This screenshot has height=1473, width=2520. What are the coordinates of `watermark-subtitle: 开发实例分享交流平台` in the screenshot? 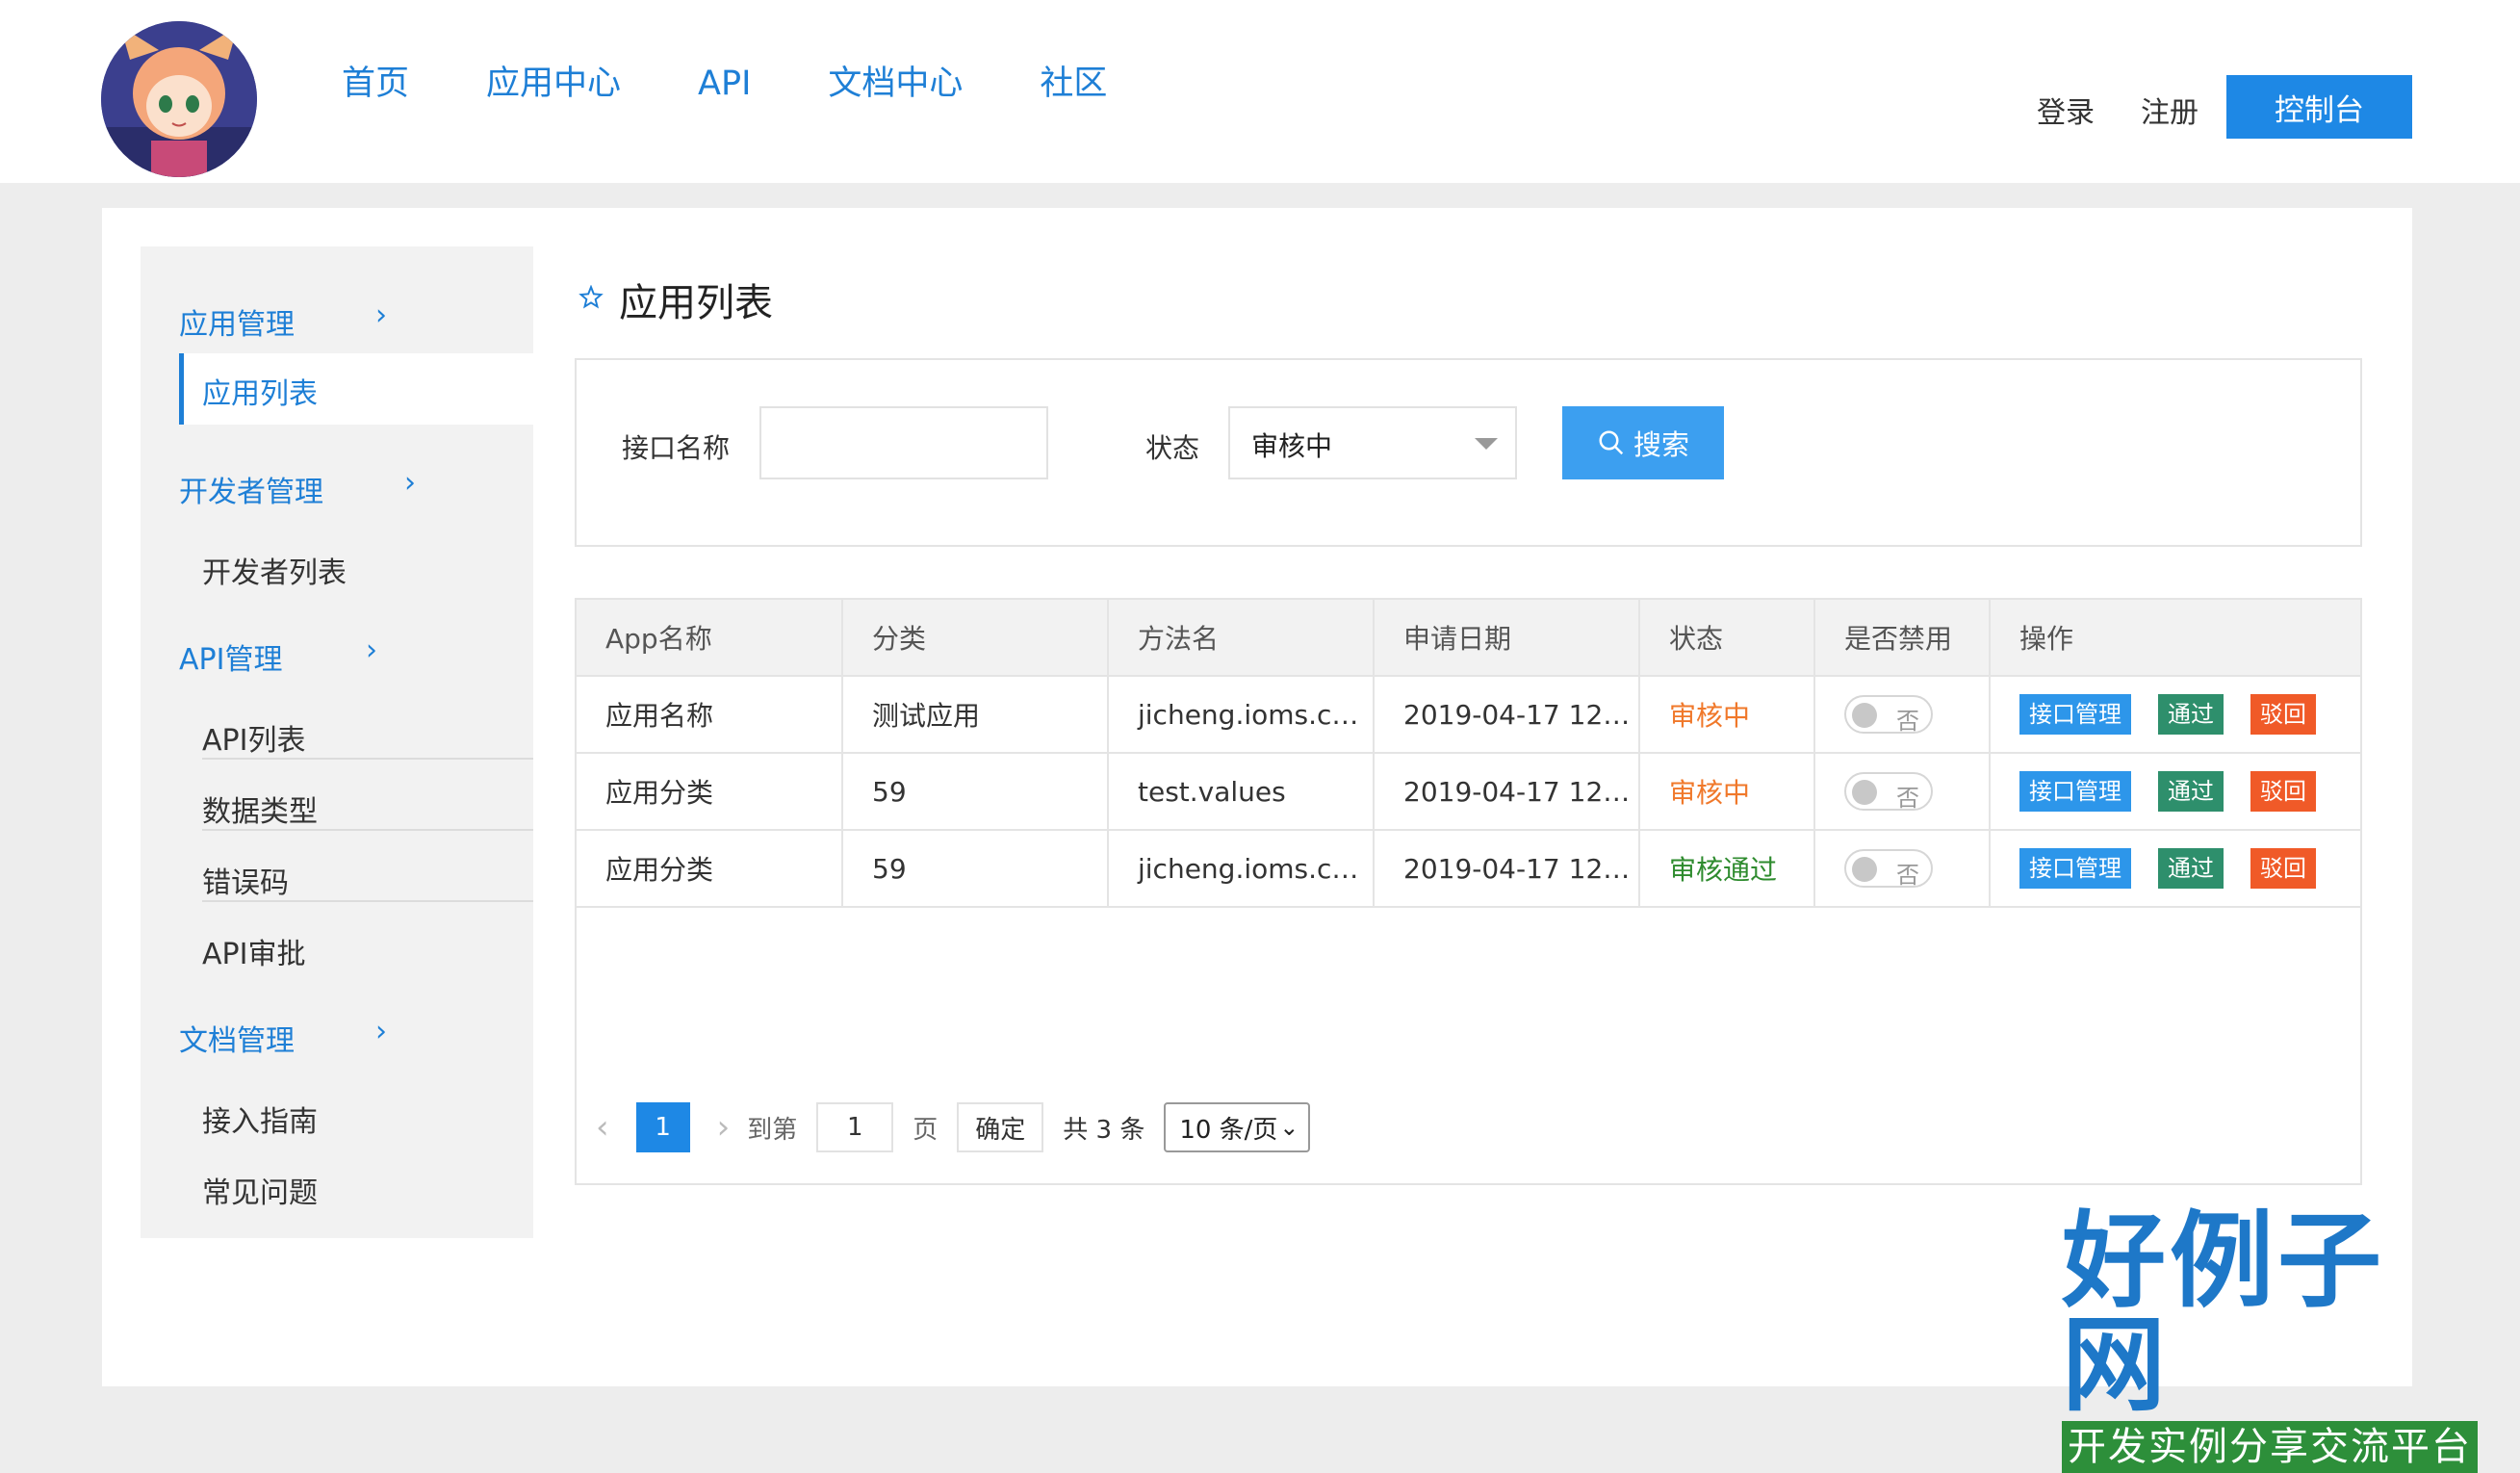 It's located at (2270, 1447).